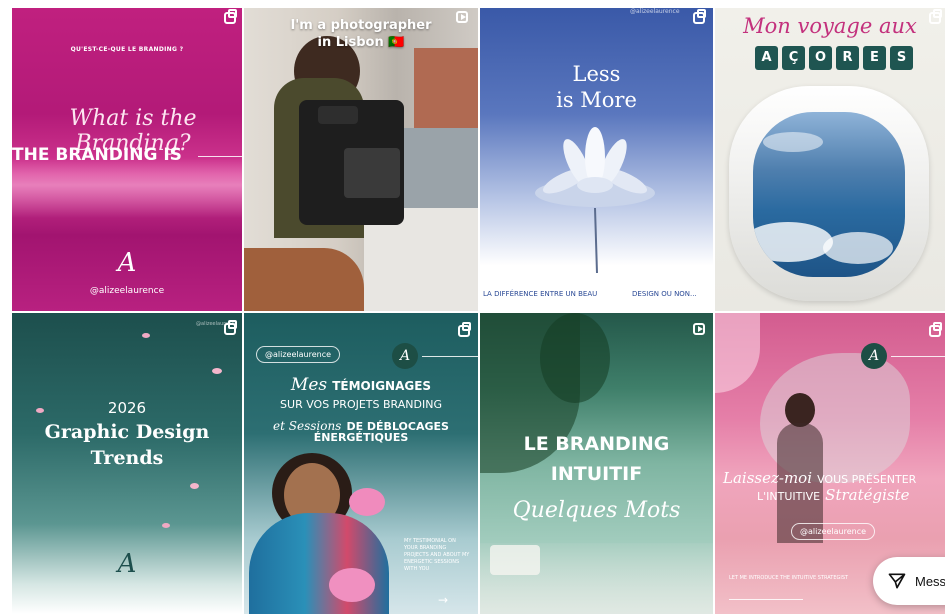  What do you see at coordinates (793, 58) in the screenshot?
I see `letter-tile: Ç` at bounding box center [793, 58].